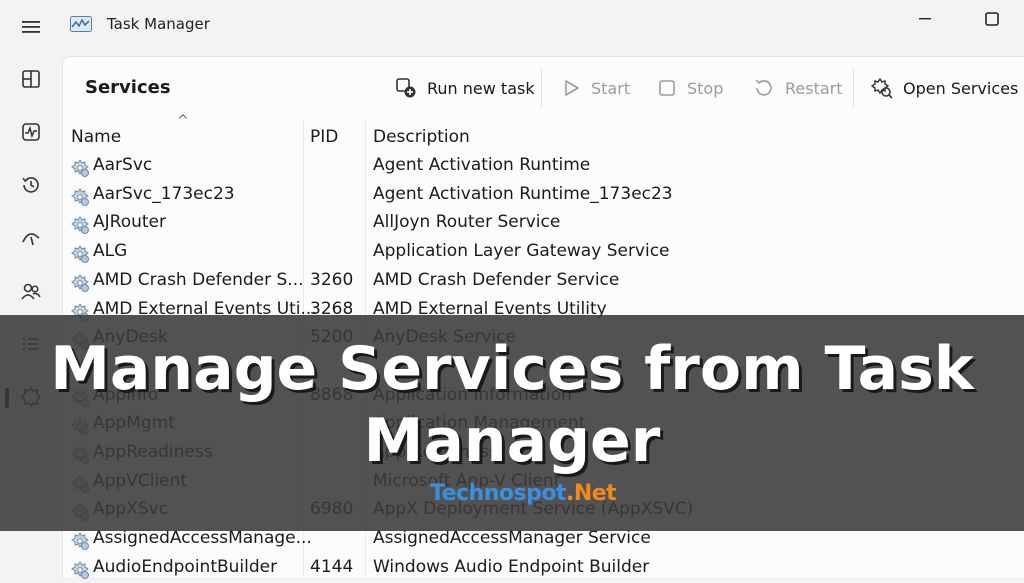 This screenshot has width=1024, height=583. What do you see at coordinates (667, 88) in the screenshot?
I see `stop-icon` at bounding box center [667, 88].